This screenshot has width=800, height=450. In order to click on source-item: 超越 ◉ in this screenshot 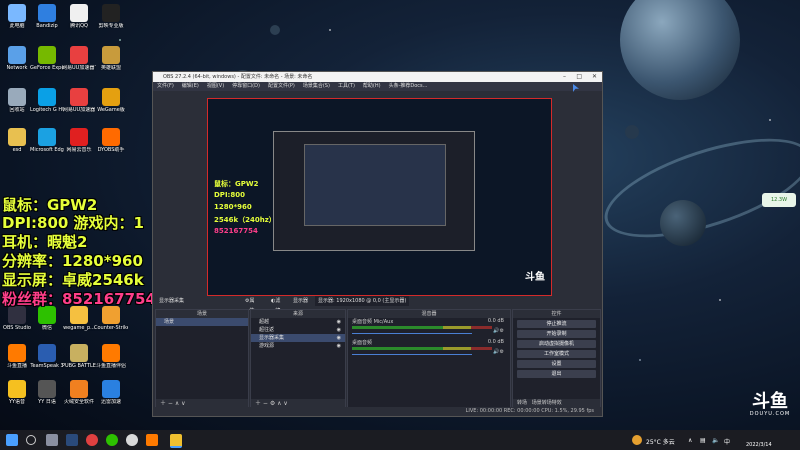, I will do `click(298, 322)`.